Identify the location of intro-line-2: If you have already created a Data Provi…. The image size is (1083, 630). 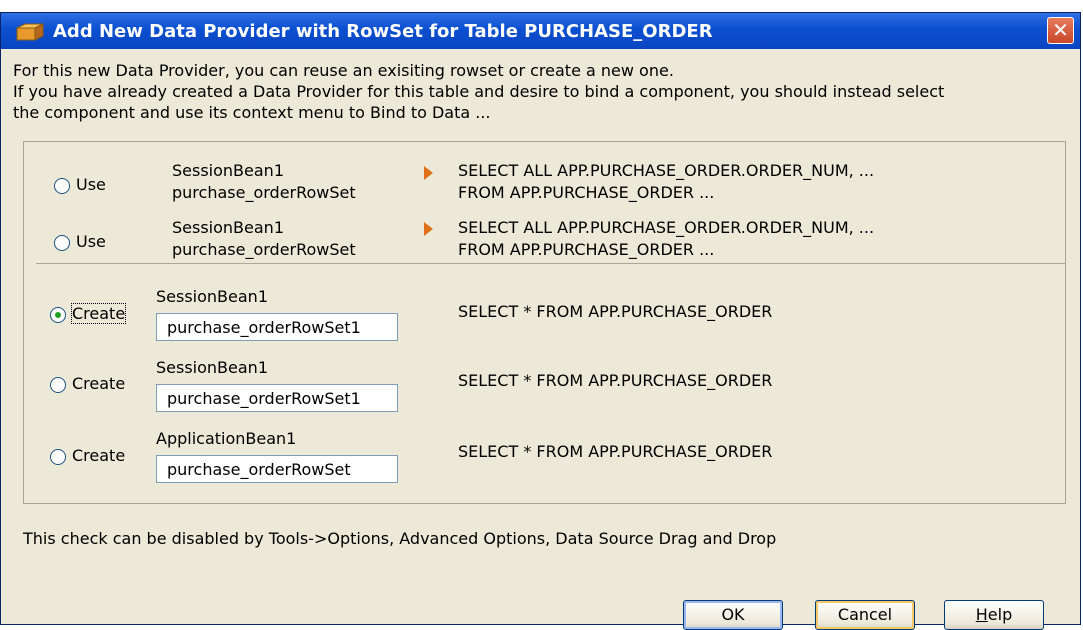
(479, 91).